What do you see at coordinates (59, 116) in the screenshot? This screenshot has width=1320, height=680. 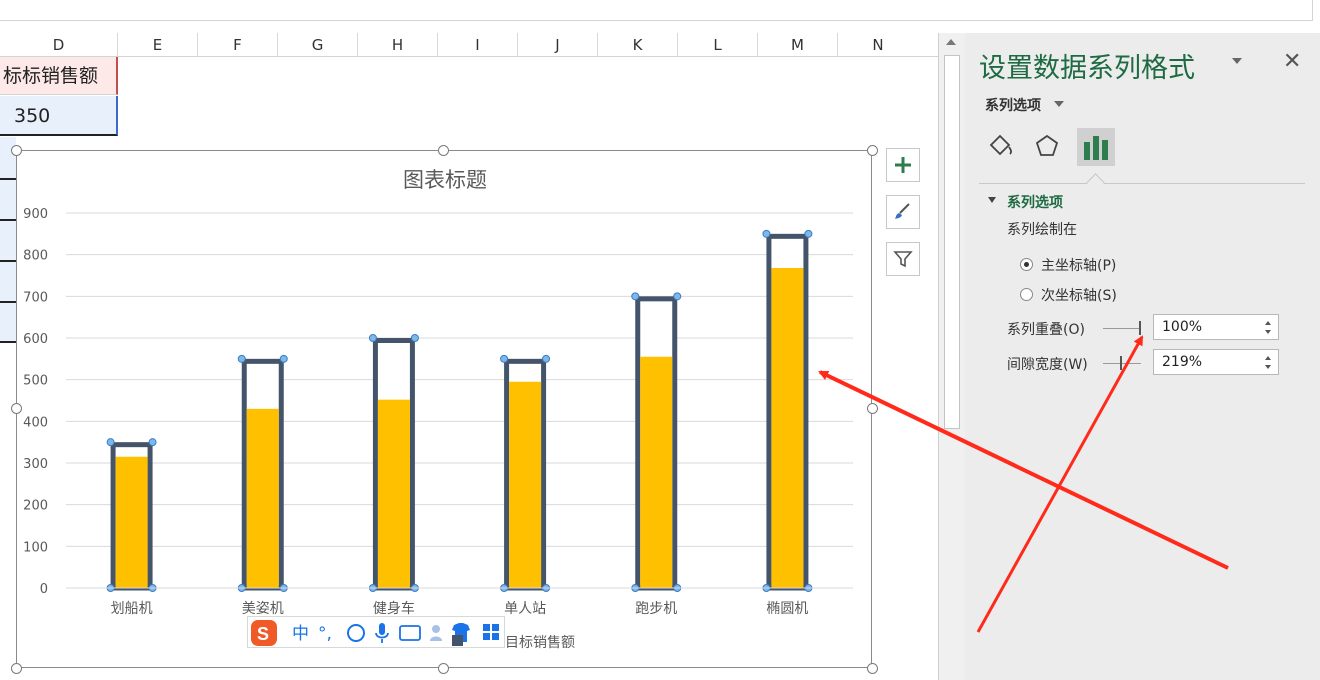 I see `cell-d2: 350` at bounding box center [59, 116].